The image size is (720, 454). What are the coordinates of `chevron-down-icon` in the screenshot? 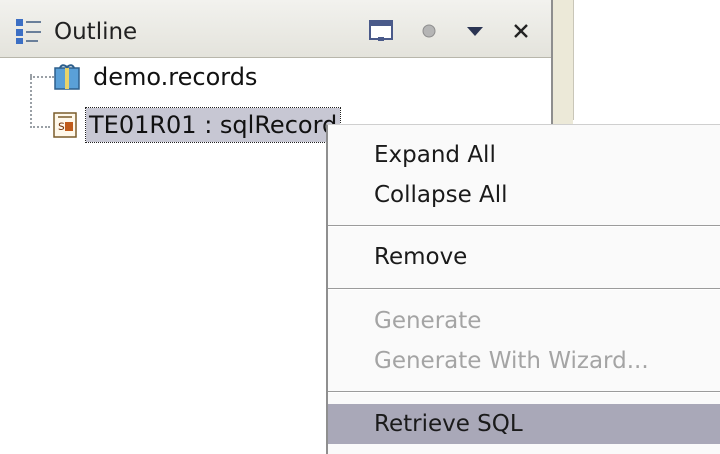 It's located at (475, 31).